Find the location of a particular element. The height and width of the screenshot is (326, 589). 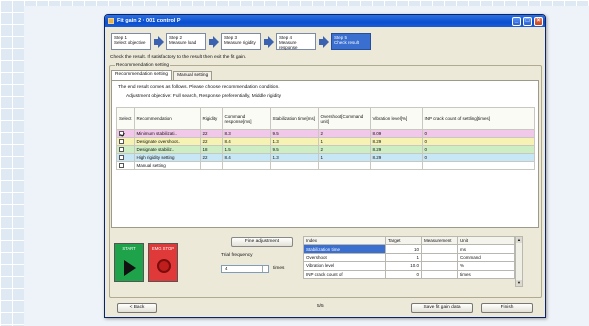

table-row: Designate stabiliz.. 18 1.5 9.5 2 8.29 0 is located at coordinates (326, 149).